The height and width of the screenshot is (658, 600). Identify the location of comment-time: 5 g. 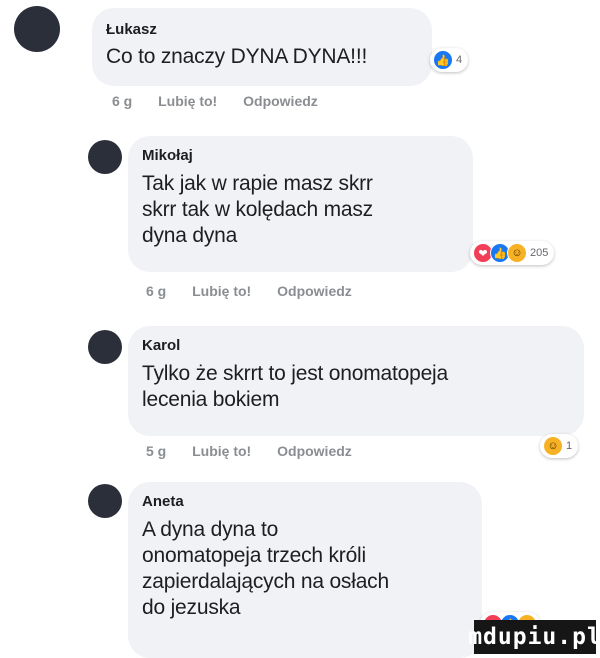
(156, 451).